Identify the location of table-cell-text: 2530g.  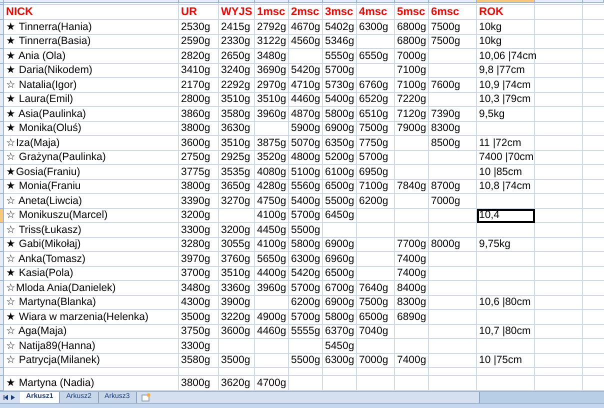
(196, 27).